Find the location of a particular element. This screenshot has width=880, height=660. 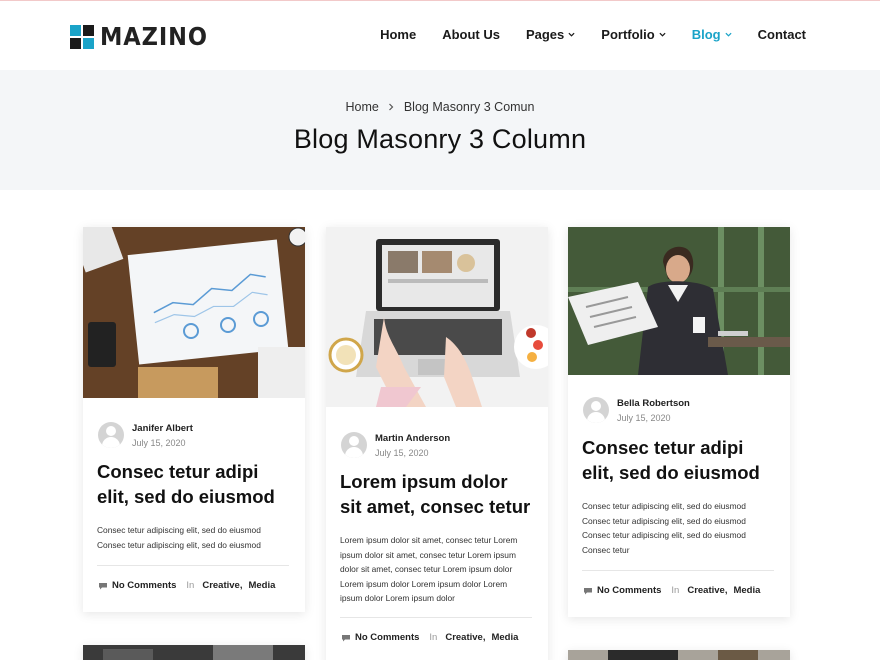

nav-item-pages: Pages is located at coordinates (550, 34).